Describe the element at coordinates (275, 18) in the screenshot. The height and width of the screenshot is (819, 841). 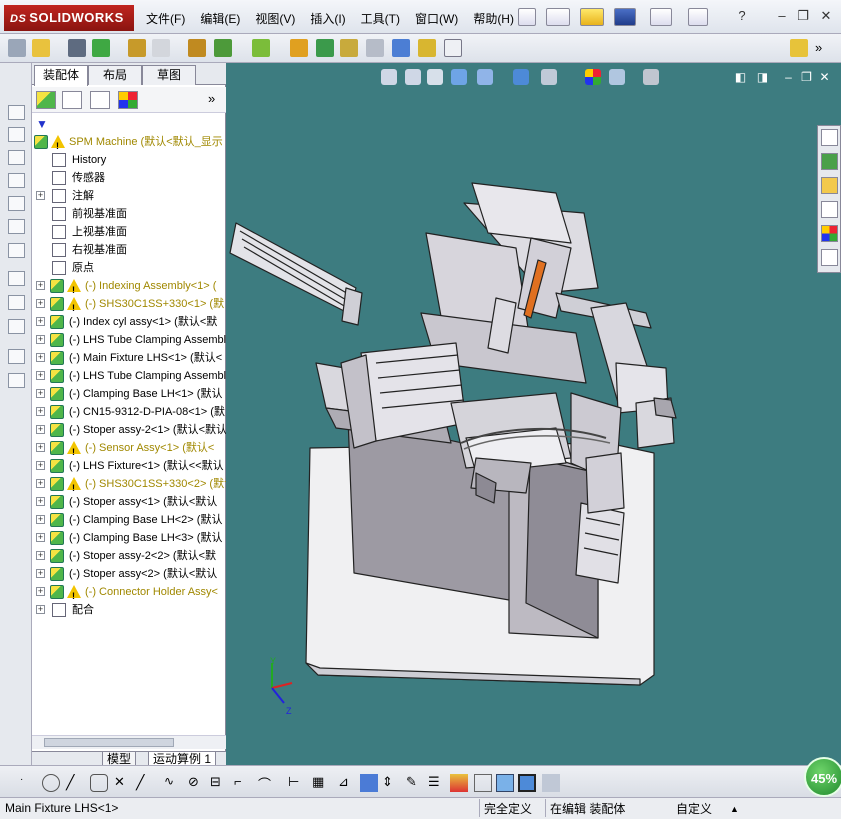
I see `menu-view: 视图(V)` at that location.